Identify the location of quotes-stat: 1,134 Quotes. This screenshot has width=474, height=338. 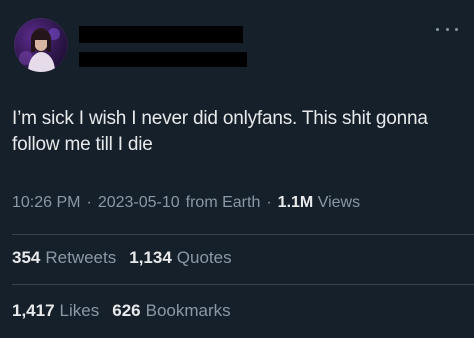
(180, 258).